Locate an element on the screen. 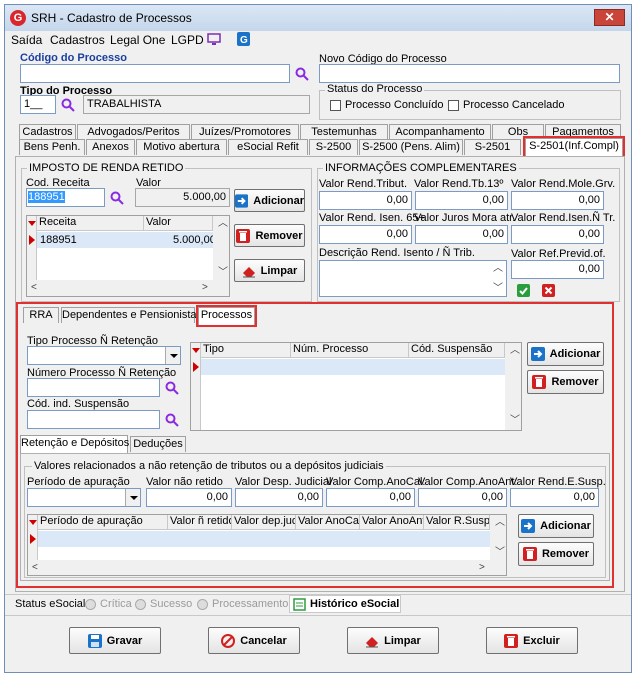 Image resolution: width=638 pixels, height=680 pixels. col-valor-anoant: Valor AnoAnt. is located at coordinates (392, 522).